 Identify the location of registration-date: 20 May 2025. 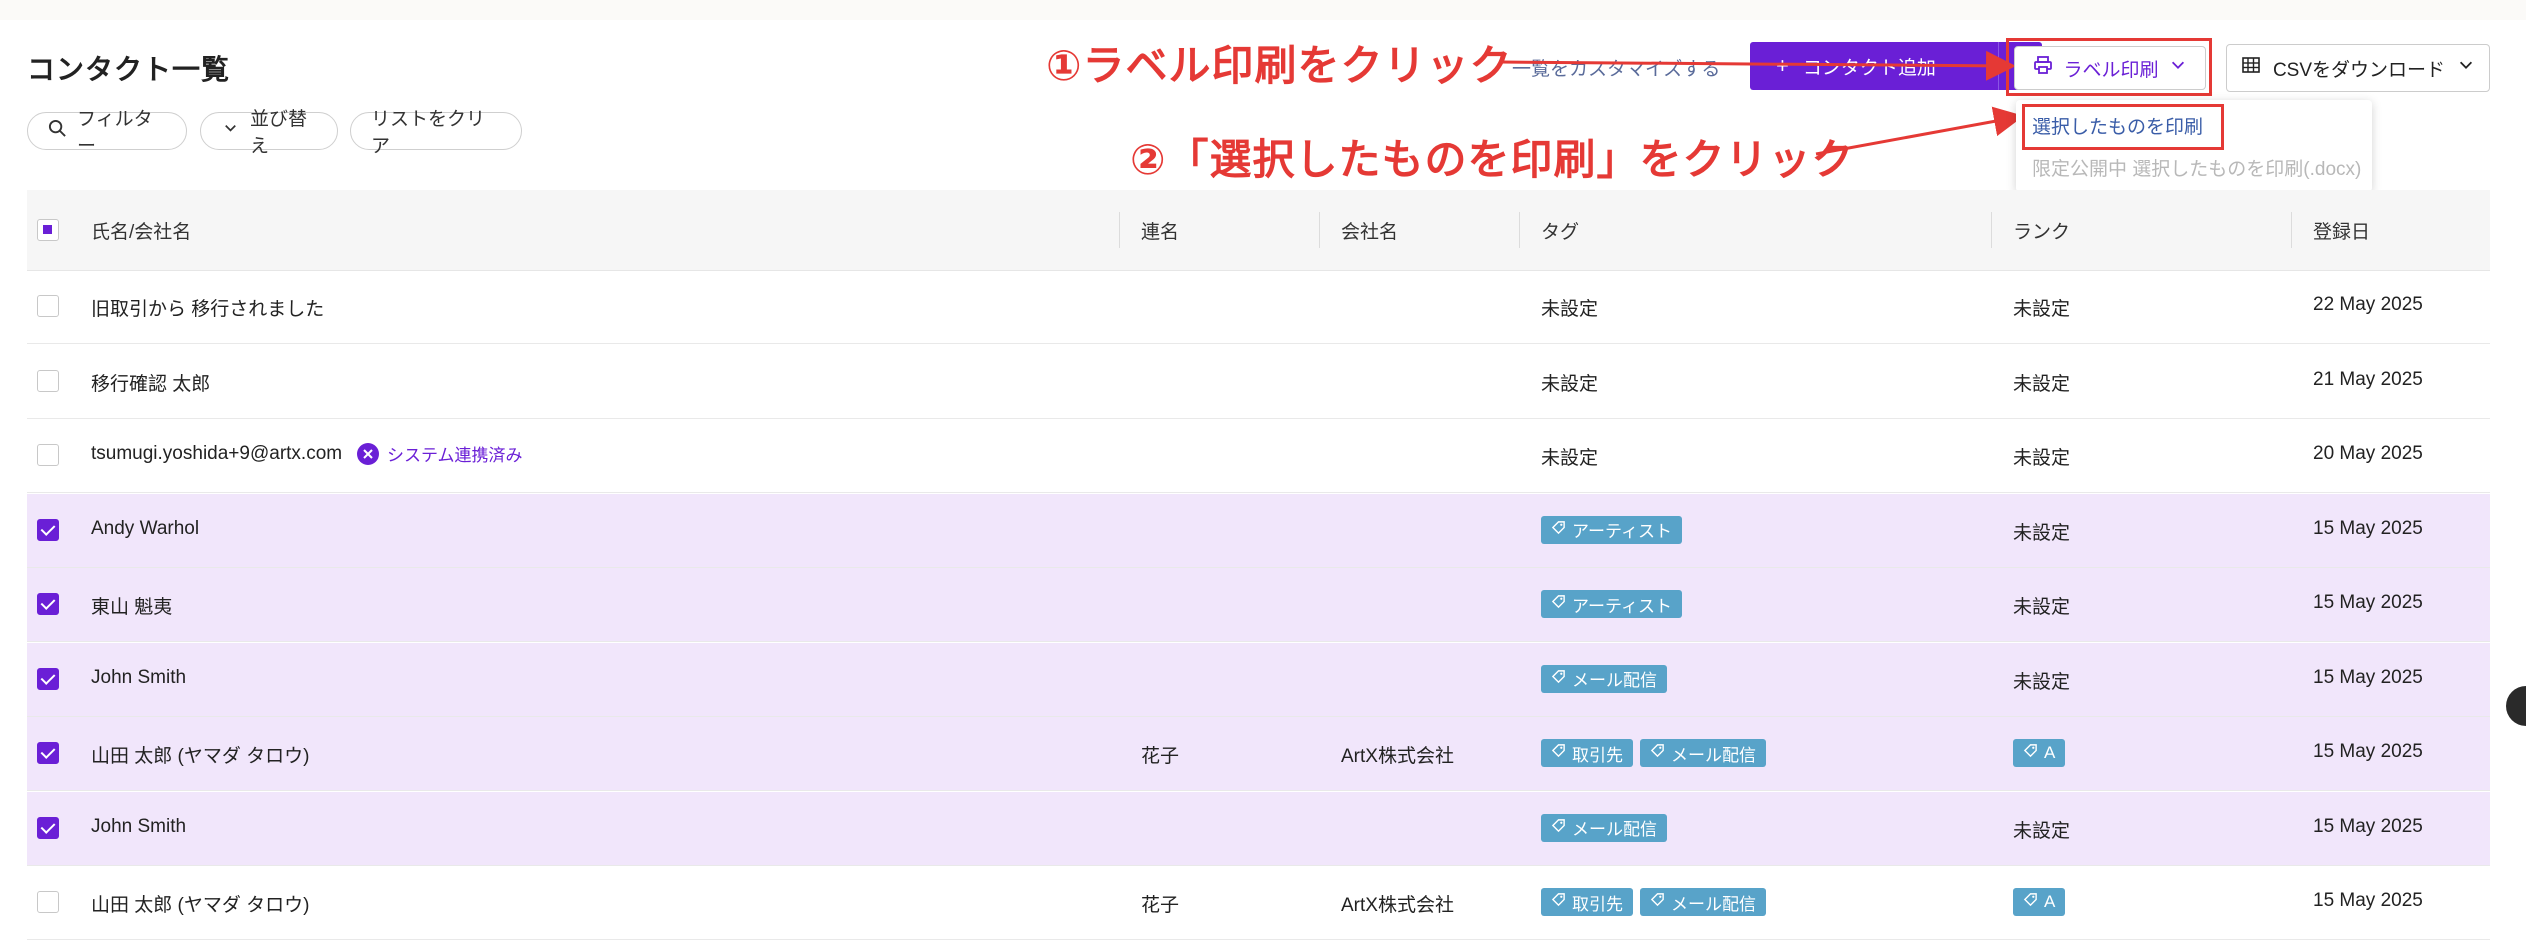
(2368, 453).